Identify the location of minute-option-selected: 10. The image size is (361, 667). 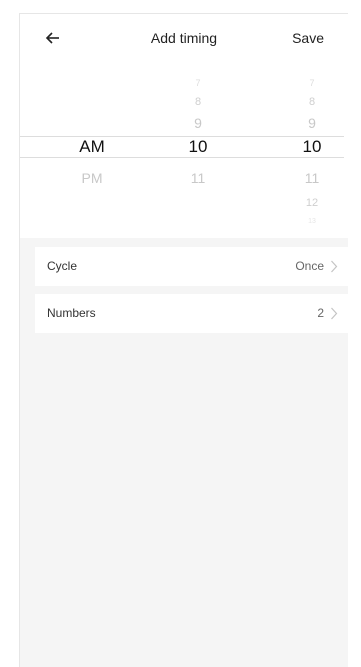
(312, 147).